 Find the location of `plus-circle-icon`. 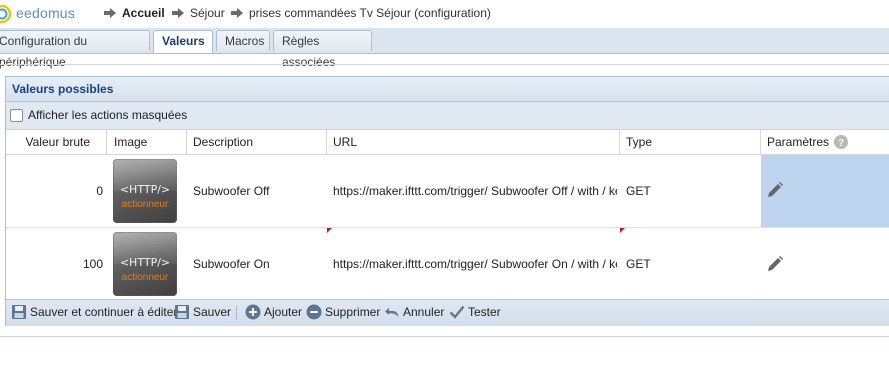

plus-circle-icon is located at coordinates (253, 312).